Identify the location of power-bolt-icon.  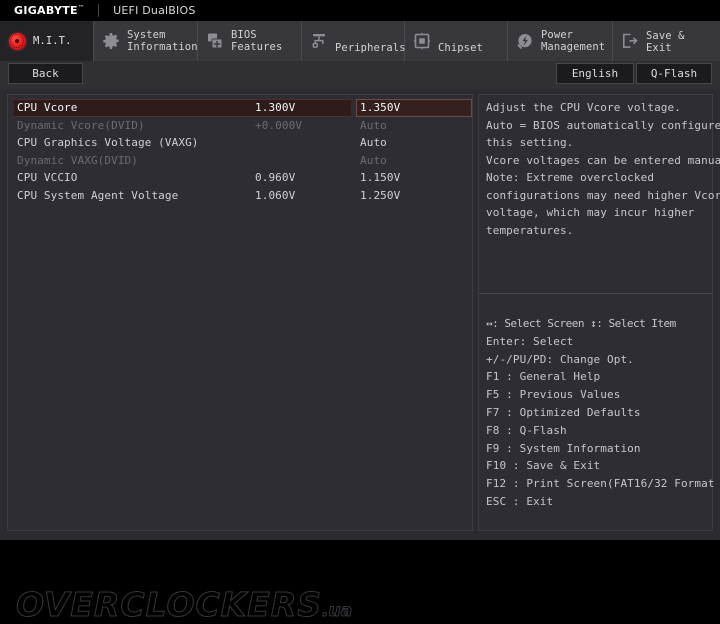
(525, 41).